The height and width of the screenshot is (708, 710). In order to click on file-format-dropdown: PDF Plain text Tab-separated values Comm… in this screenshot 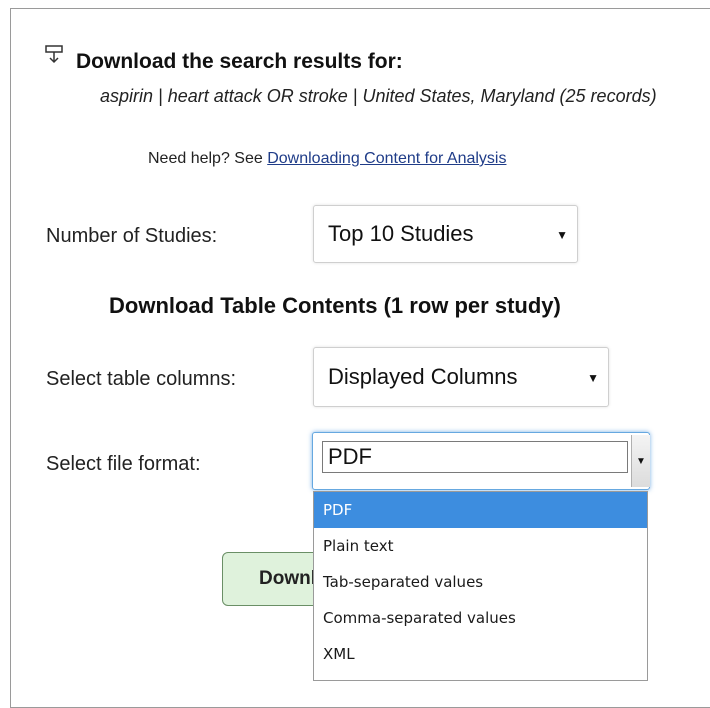, I will do `click(480, 586)`.